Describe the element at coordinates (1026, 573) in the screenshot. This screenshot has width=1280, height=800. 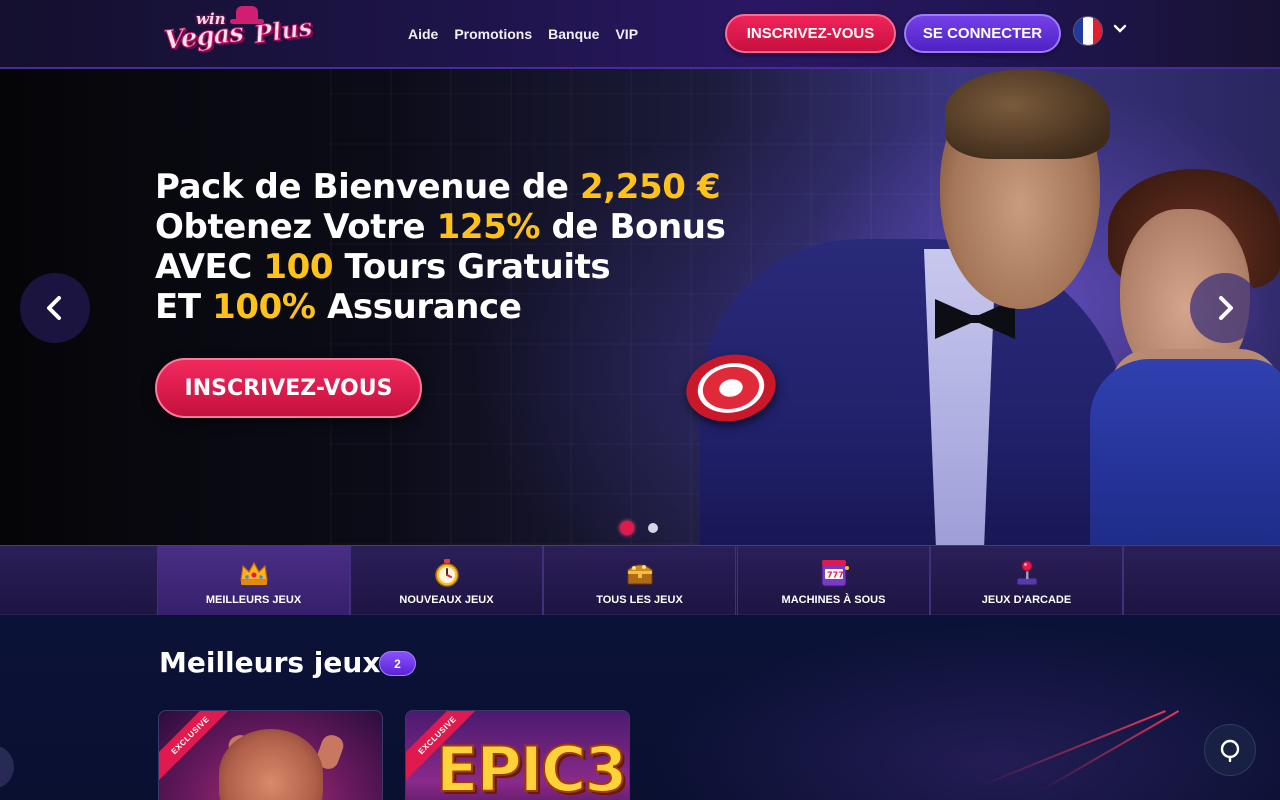
I see `joystick-icon` at that location.